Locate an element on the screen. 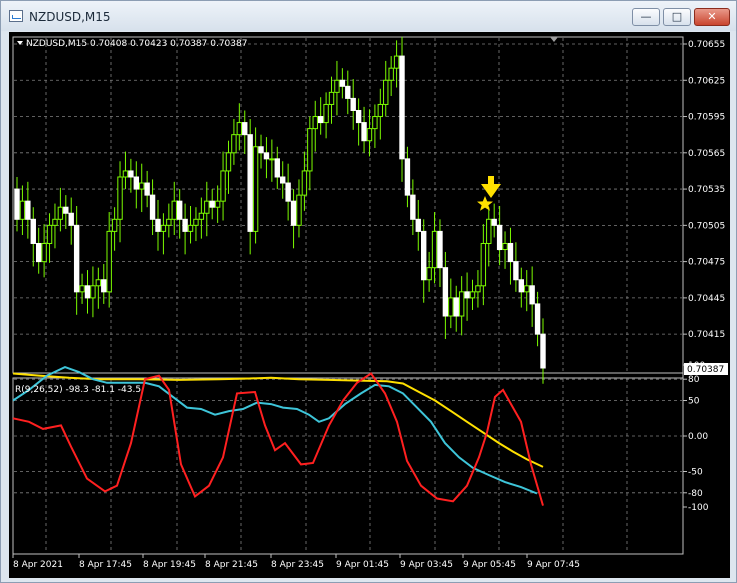 The image size is (737, 583). time-axis-label: 9 Apr 03:45 is located at coordinates (426, 565).